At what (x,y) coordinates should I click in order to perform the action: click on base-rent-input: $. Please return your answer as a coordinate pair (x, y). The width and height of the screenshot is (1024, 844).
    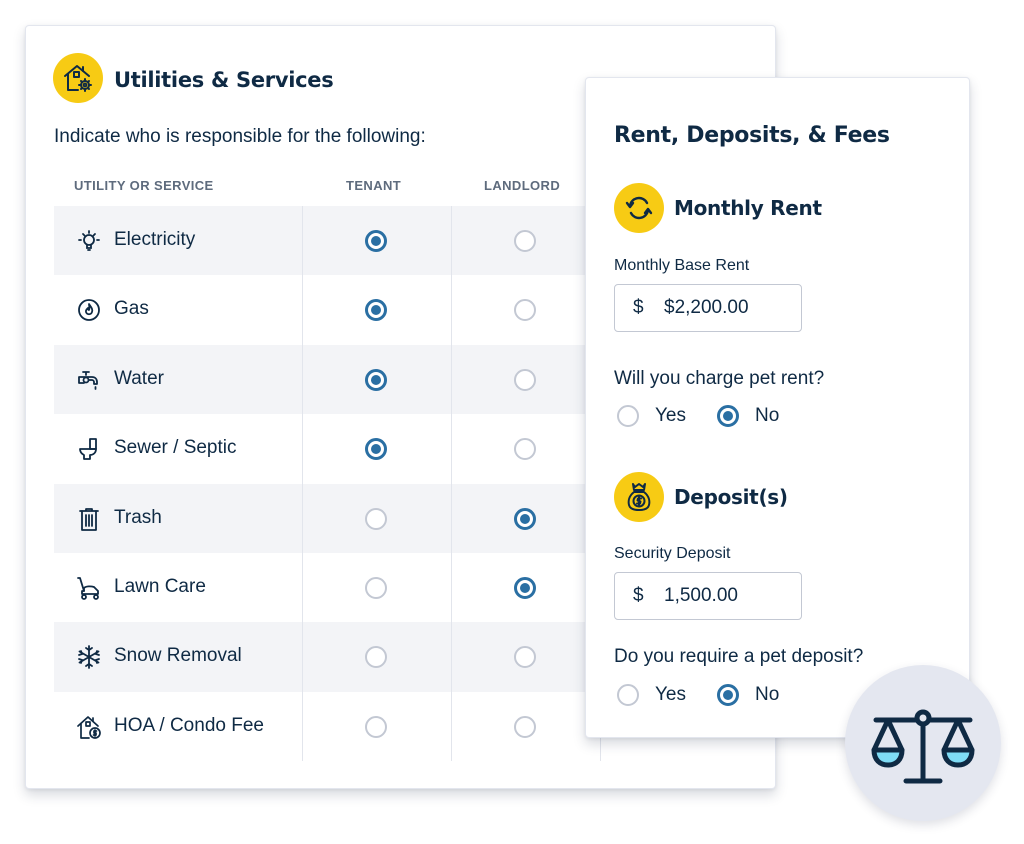
    Looking at the image, I should click on (708, 308).